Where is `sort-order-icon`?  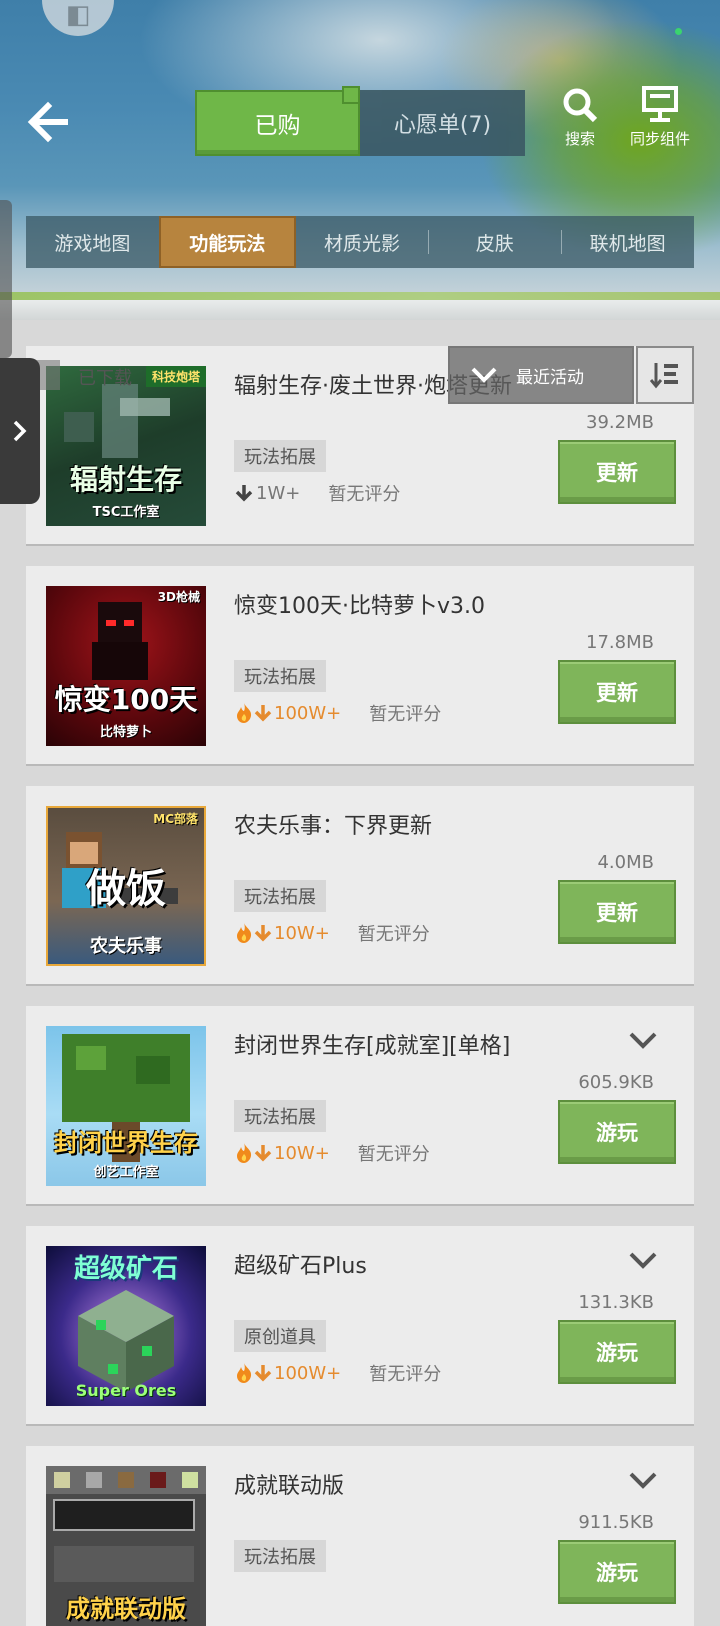
sort-order-icon is located at coordinates (664, 376).